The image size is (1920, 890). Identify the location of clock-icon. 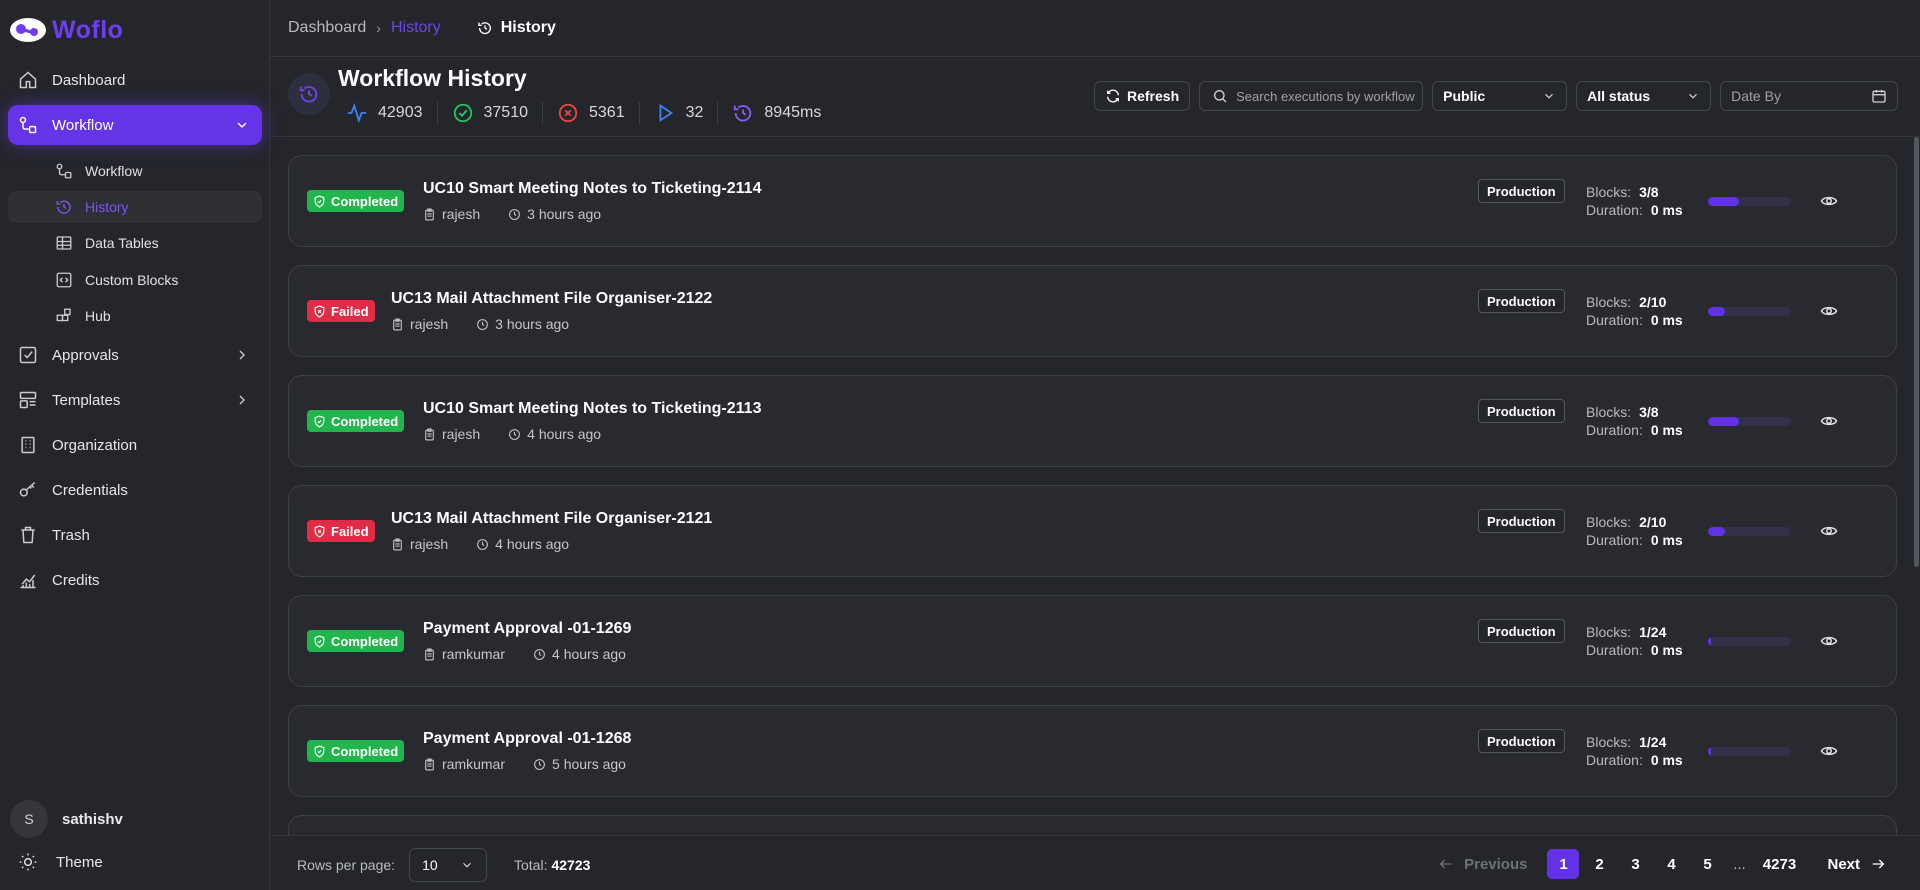
(515, 214).